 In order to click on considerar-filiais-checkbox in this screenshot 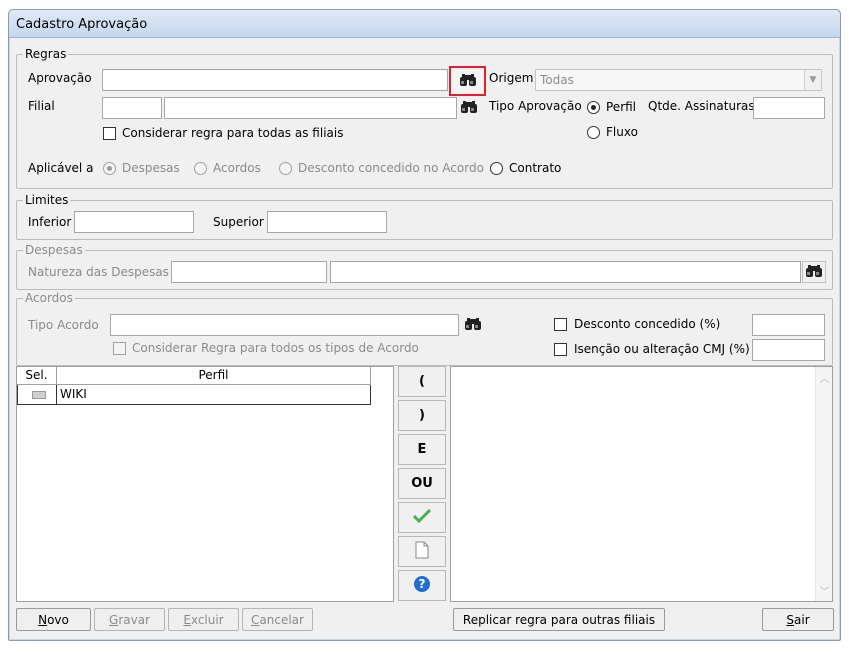, I will do `click(109, 133)`.